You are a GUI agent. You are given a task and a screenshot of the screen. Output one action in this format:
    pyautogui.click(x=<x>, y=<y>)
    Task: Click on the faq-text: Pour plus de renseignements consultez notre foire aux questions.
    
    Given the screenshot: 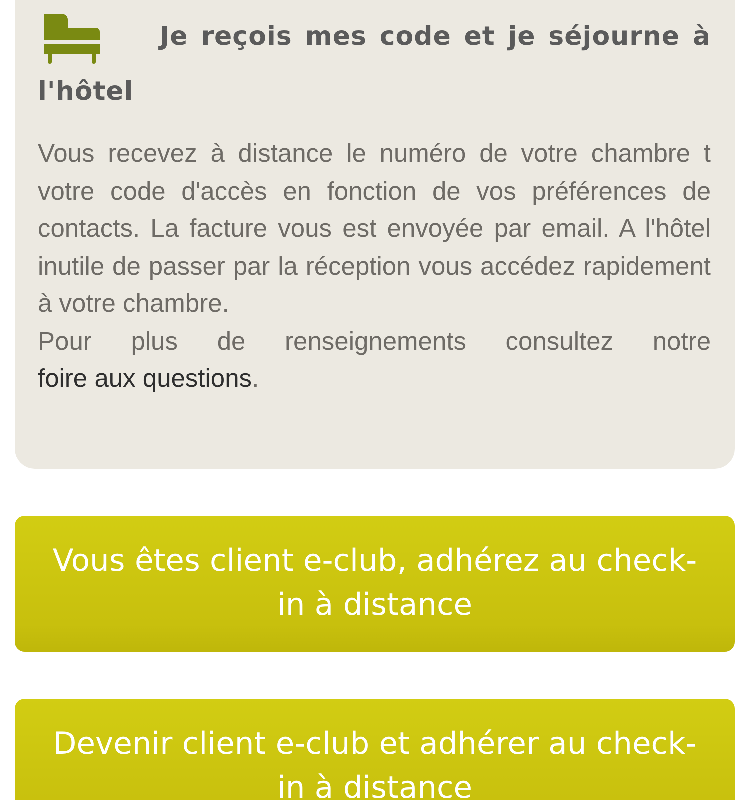 What is the action you would take?
    pyautogui.click(x=374, y=360)
    